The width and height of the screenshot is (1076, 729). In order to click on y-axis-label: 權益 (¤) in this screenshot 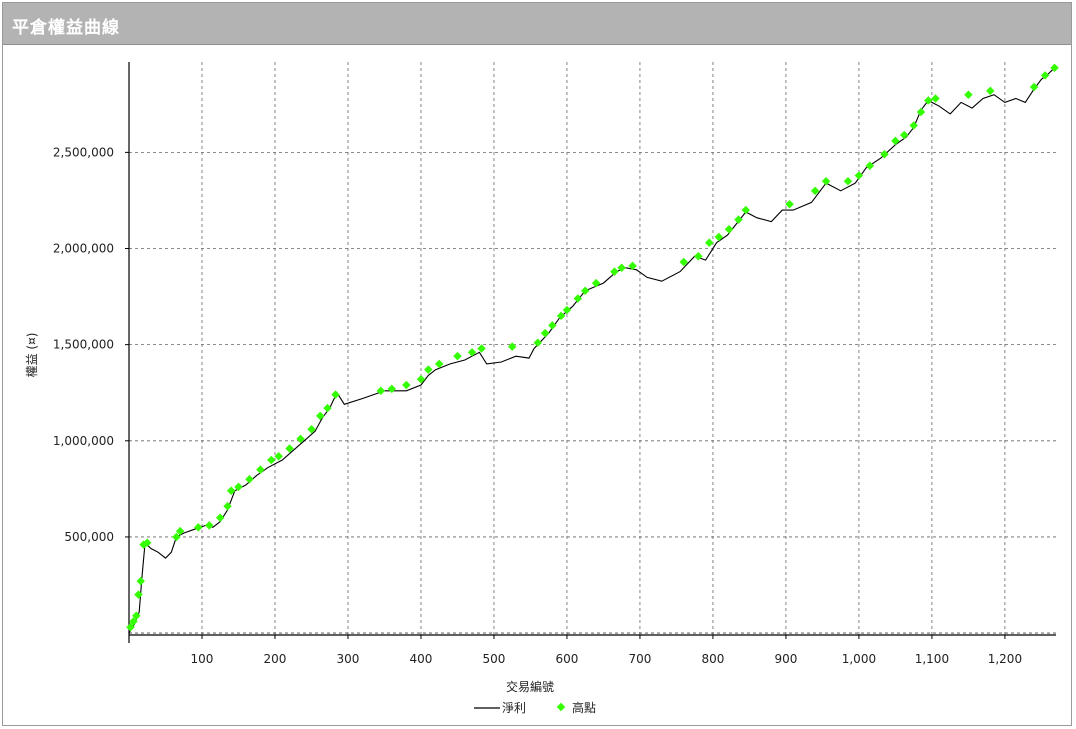, I will do `click(32, 355)`.